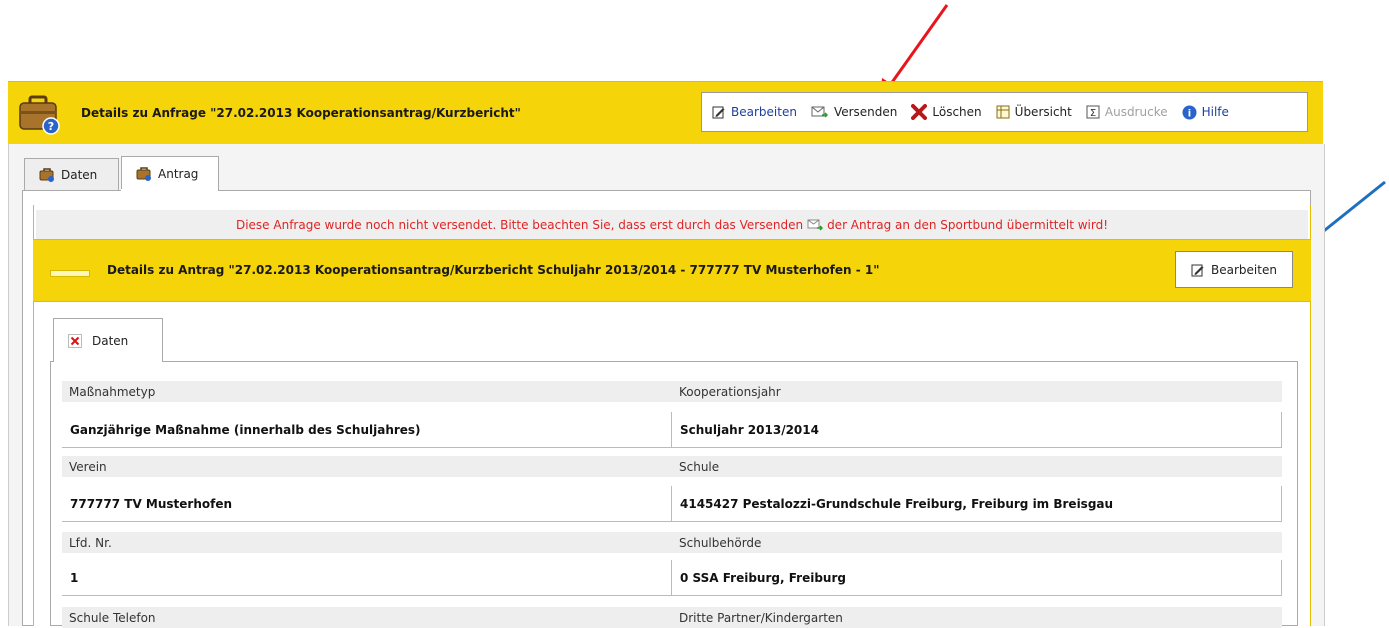 This screenshot has width=1389, height=628. Describe the element at coordinates (957, 112) in the screenshot. I see `delete-button-label: Löschen` at that location.